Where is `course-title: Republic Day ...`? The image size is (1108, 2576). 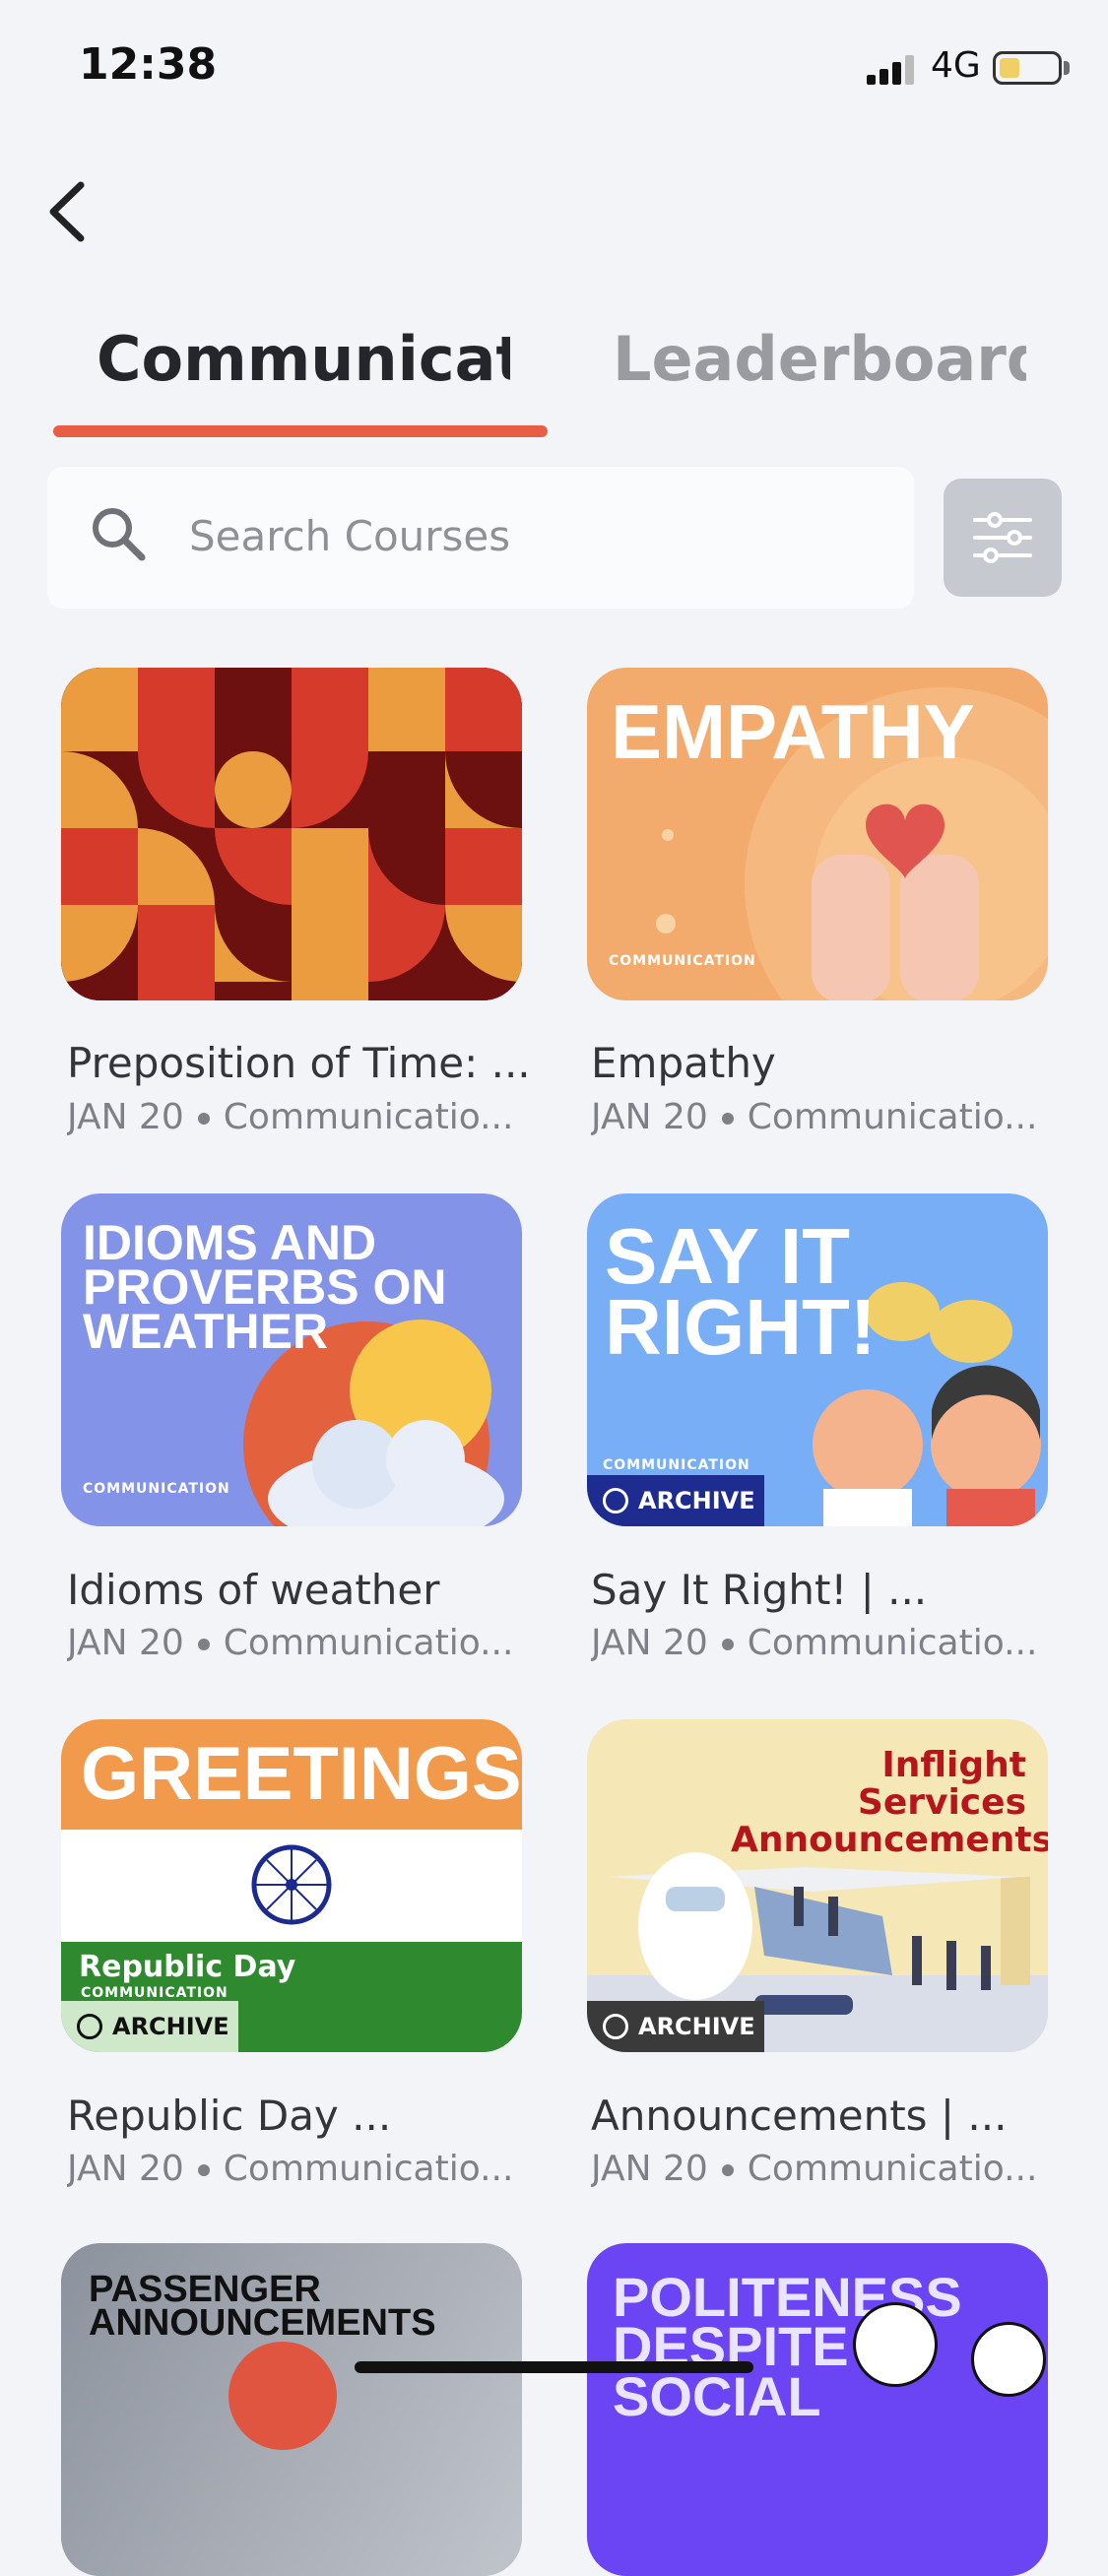 course-title: Republic Day ... is located at coordinates (298, 2116).